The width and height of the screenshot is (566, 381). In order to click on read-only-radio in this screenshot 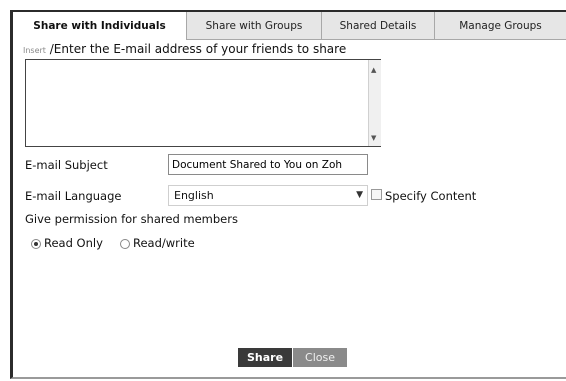, I will do `click(36, 244)`.